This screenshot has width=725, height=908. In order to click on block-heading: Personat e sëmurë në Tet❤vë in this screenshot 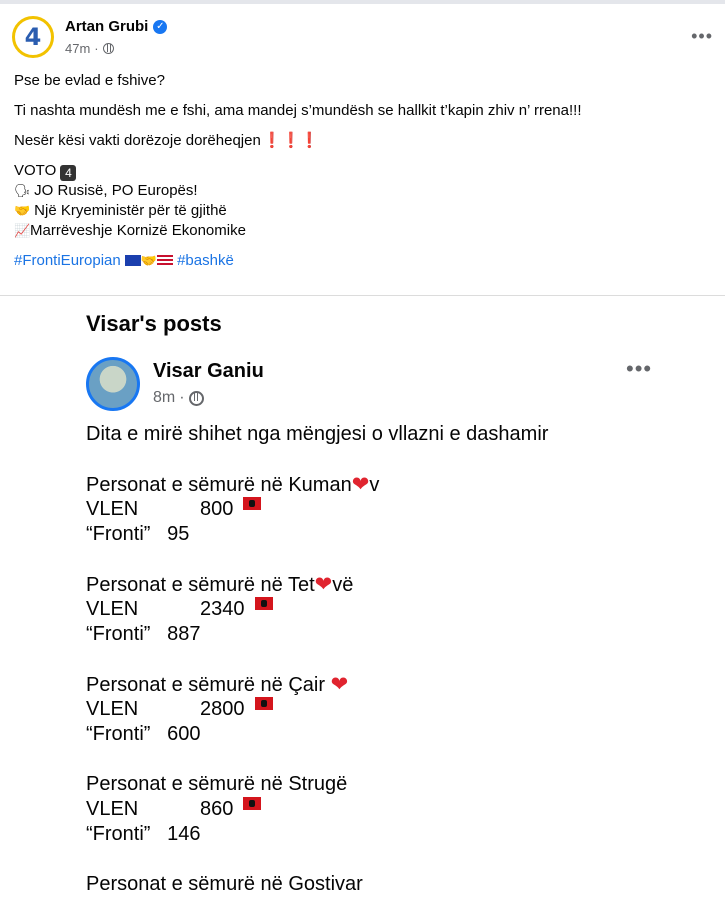, I will do `click(220, 584)`.